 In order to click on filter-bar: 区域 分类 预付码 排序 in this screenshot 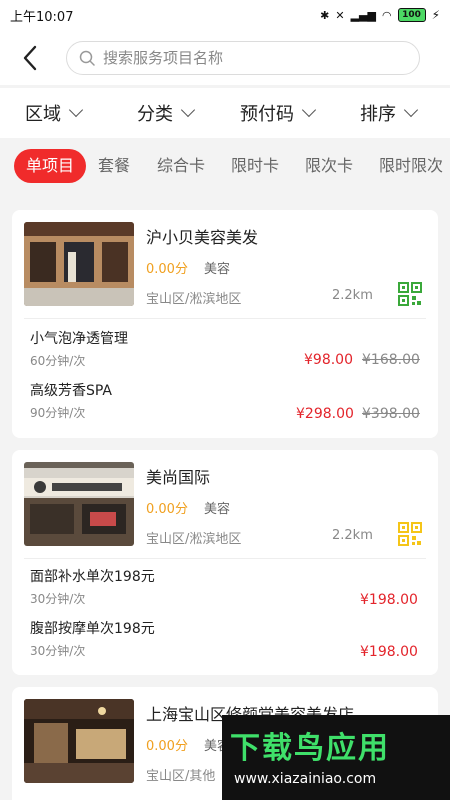, I will do `click(225, 113)`.